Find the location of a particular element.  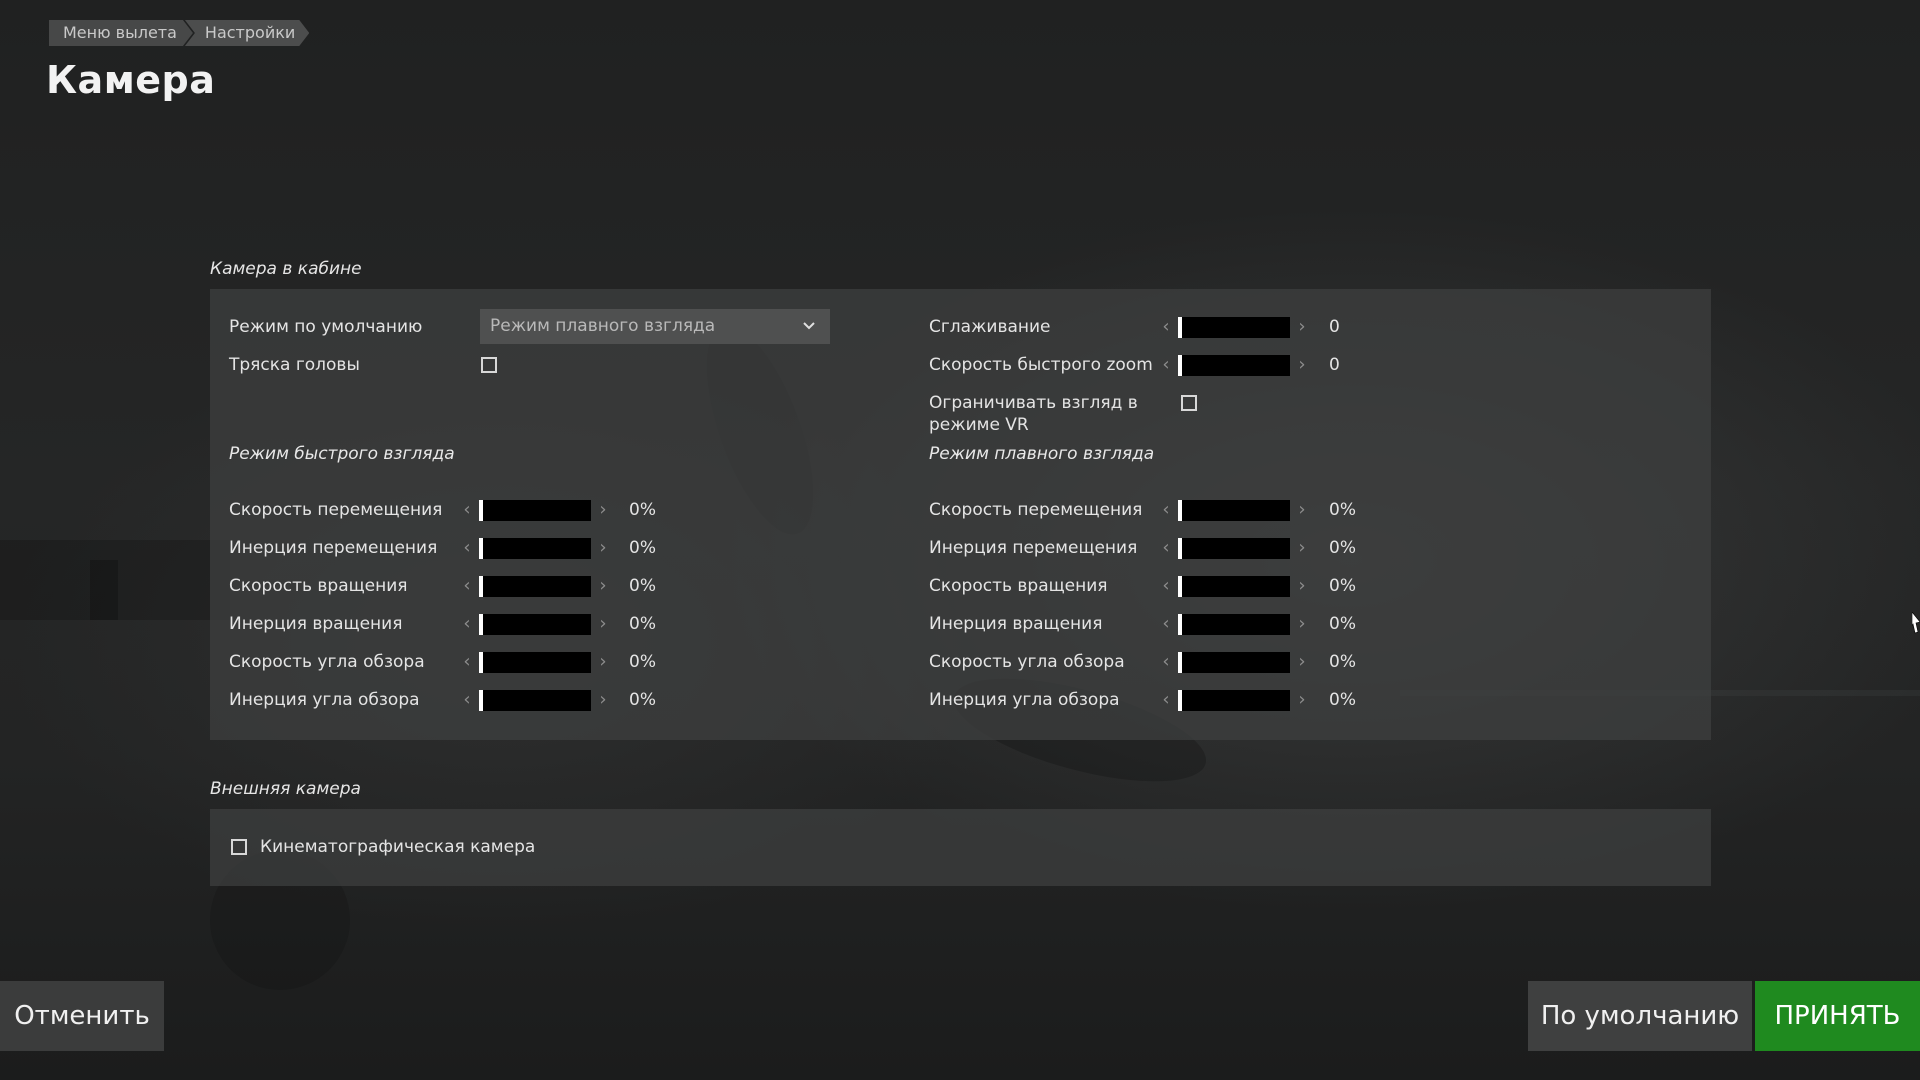

fast-look-row-label: Скорость перемещения is located at coordinates (336, 510).